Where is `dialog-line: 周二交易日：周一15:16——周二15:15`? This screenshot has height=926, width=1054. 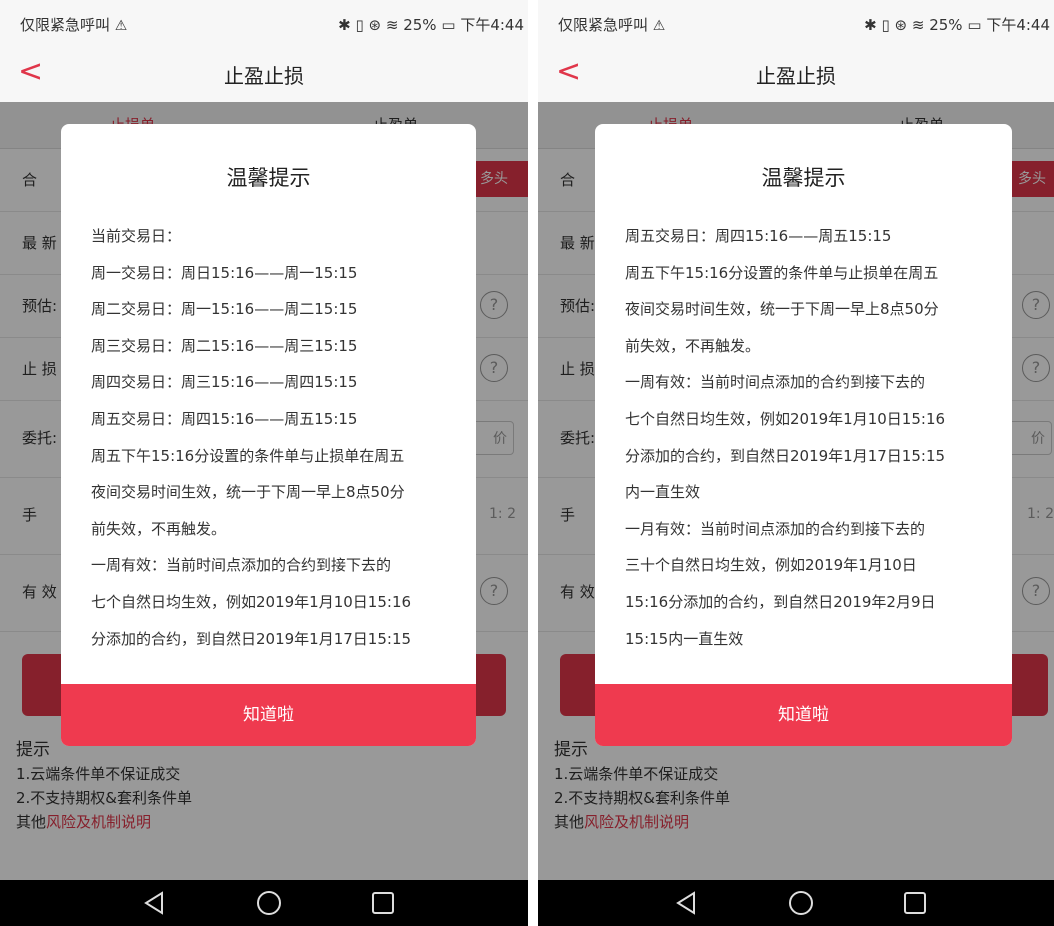
dialog-line: 周二交易日：周一15:16——周二15:15 is located at coordinates (224, 309).